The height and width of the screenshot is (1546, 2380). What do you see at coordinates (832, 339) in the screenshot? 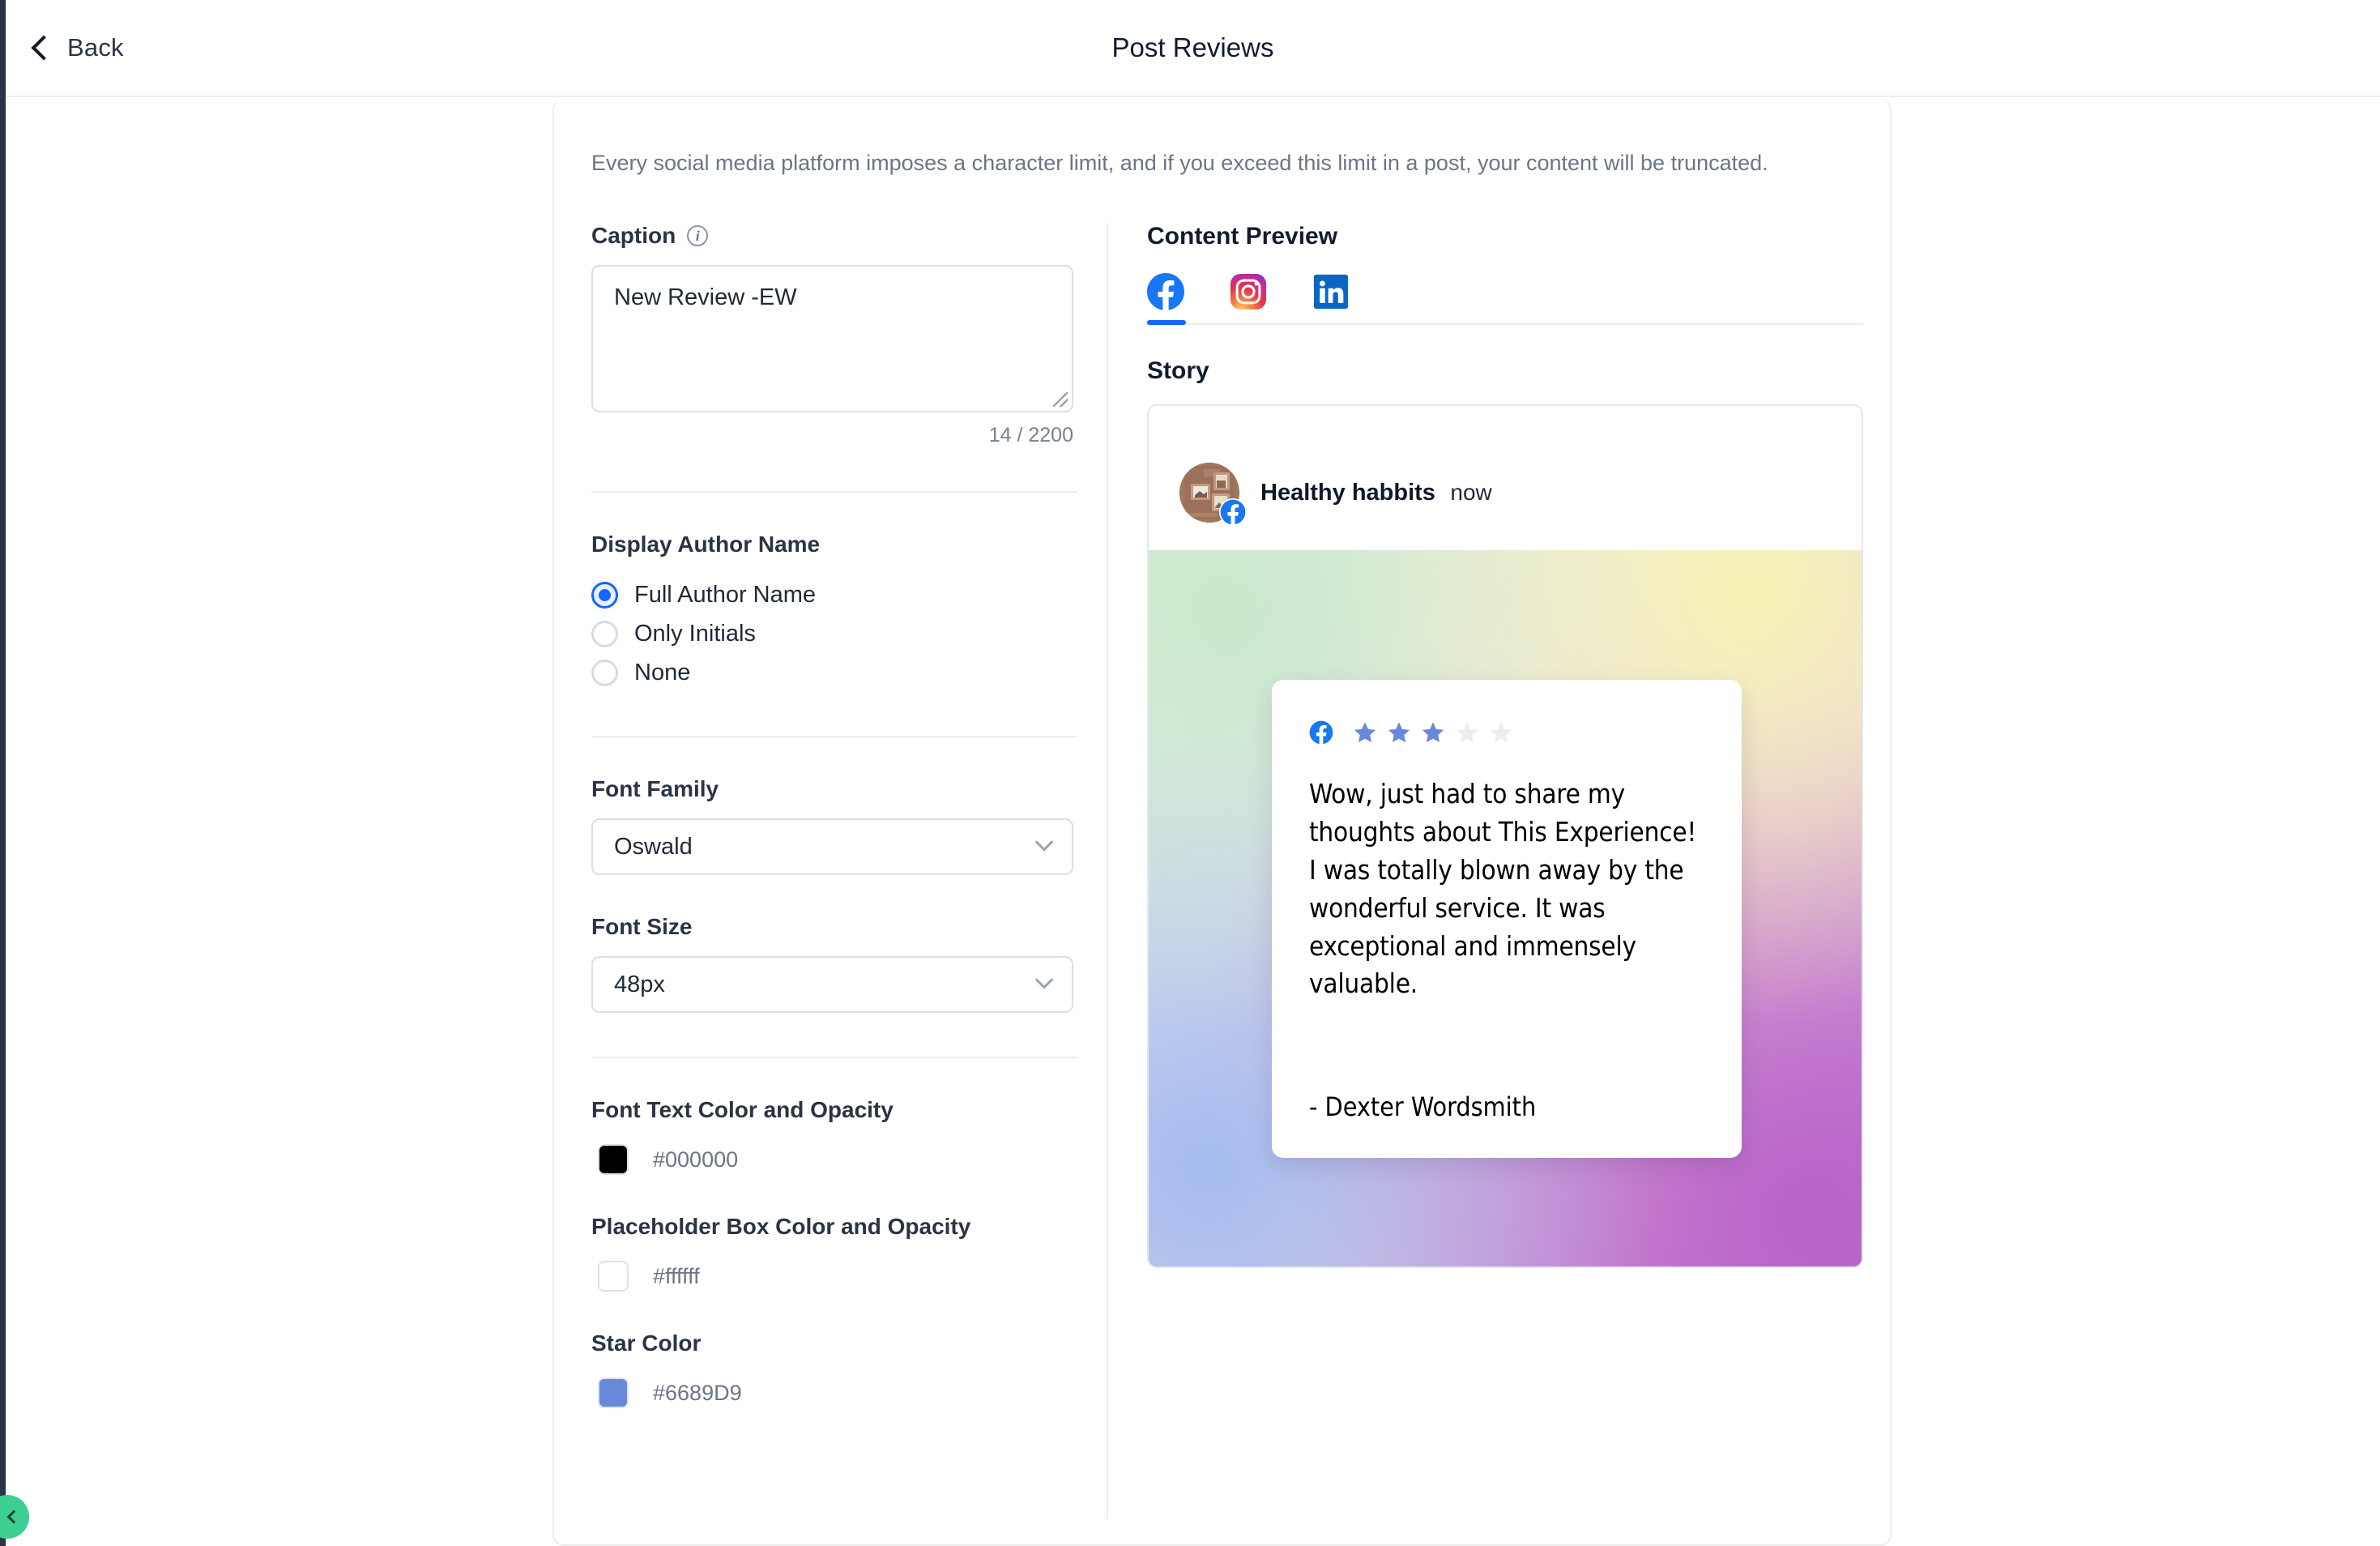
I see `caption-input: New Review -EW` at bounding box center [832, 339].